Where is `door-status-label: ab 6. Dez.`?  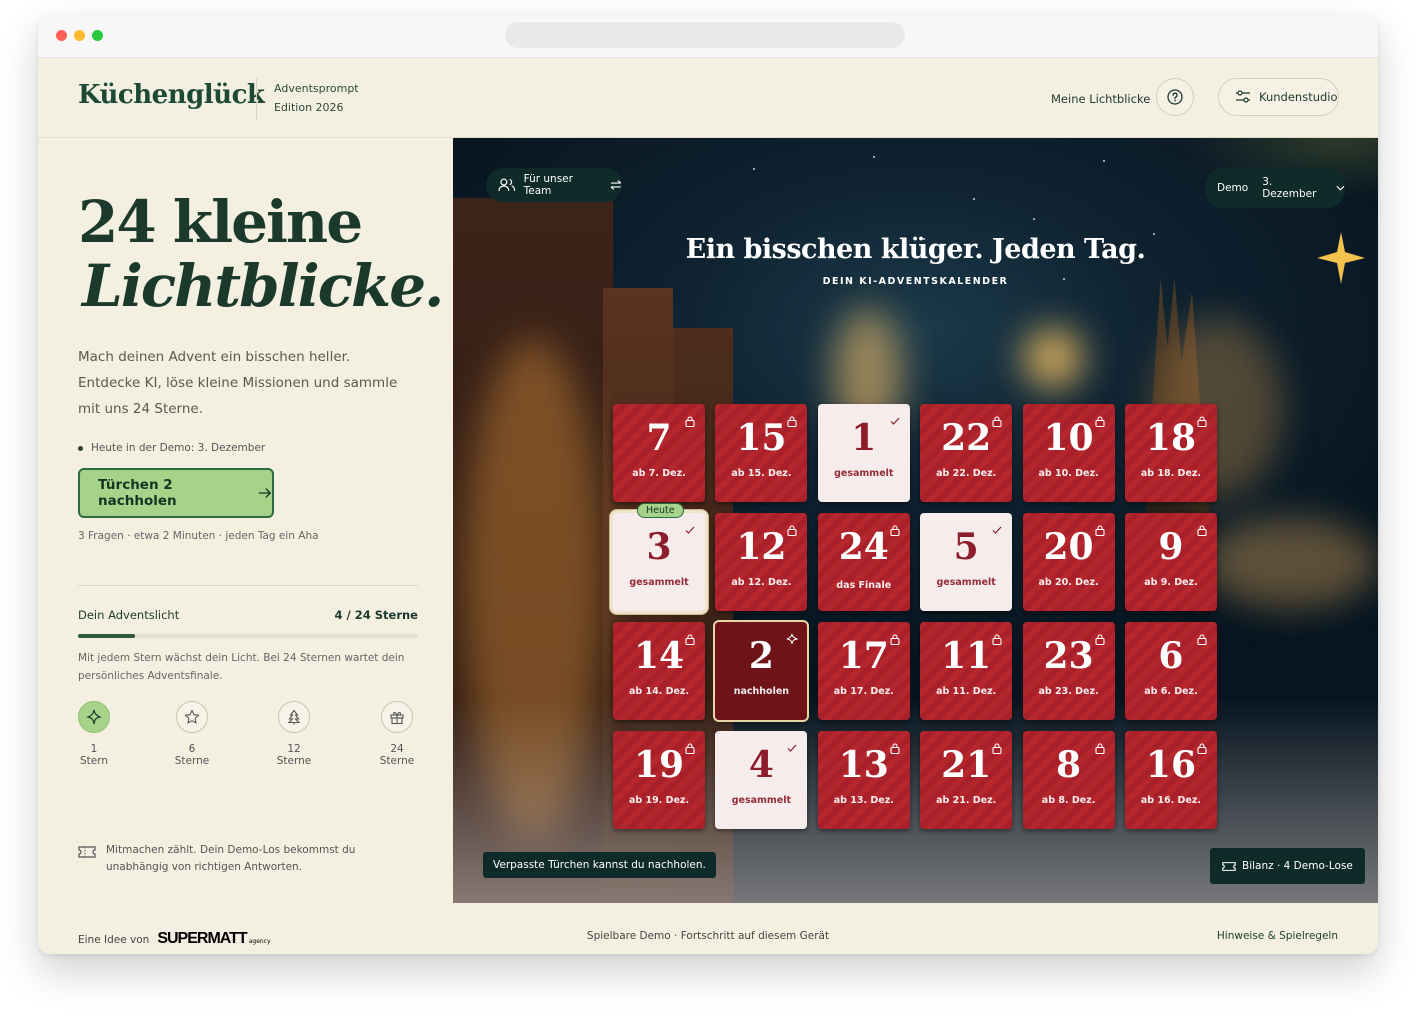
door-status-label: ab 6. Dez. is located at coordinates (1171, 691).